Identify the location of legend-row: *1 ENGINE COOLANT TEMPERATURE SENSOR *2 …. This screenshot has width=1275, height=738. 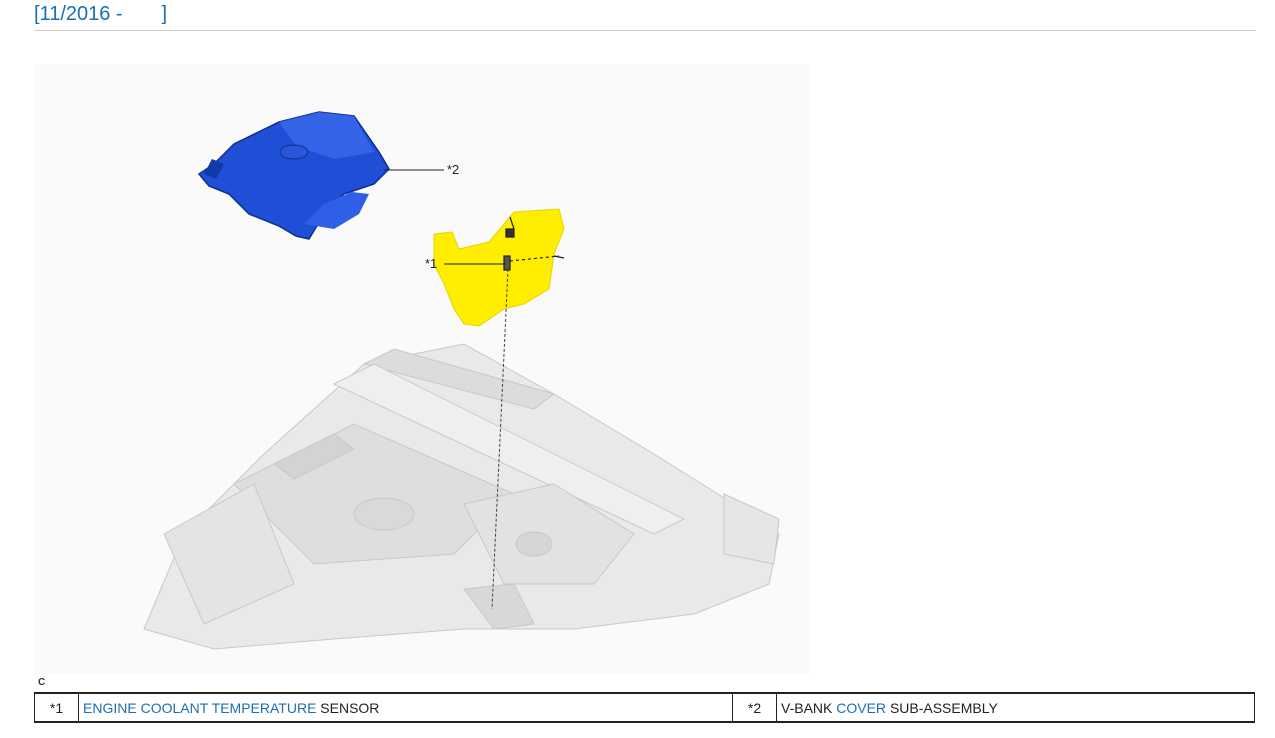
(644, 707).